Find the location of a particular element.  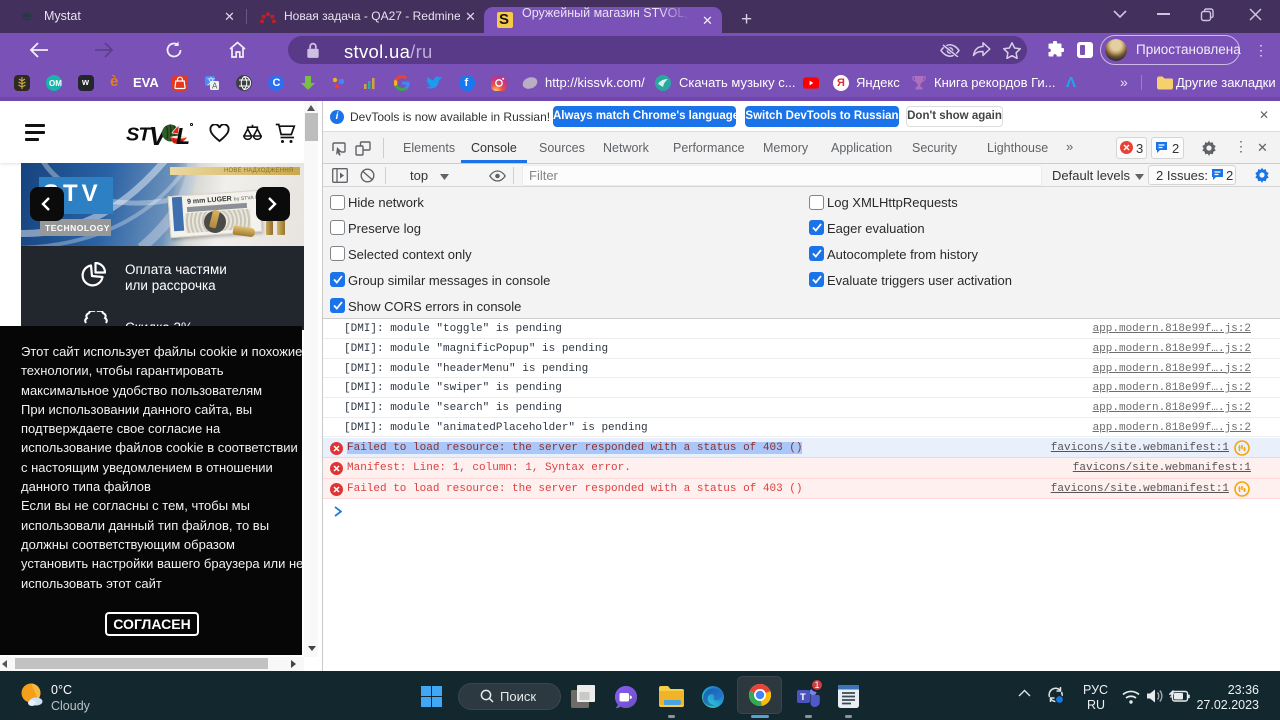

svg-text: A is located at coordinates (215, 86).